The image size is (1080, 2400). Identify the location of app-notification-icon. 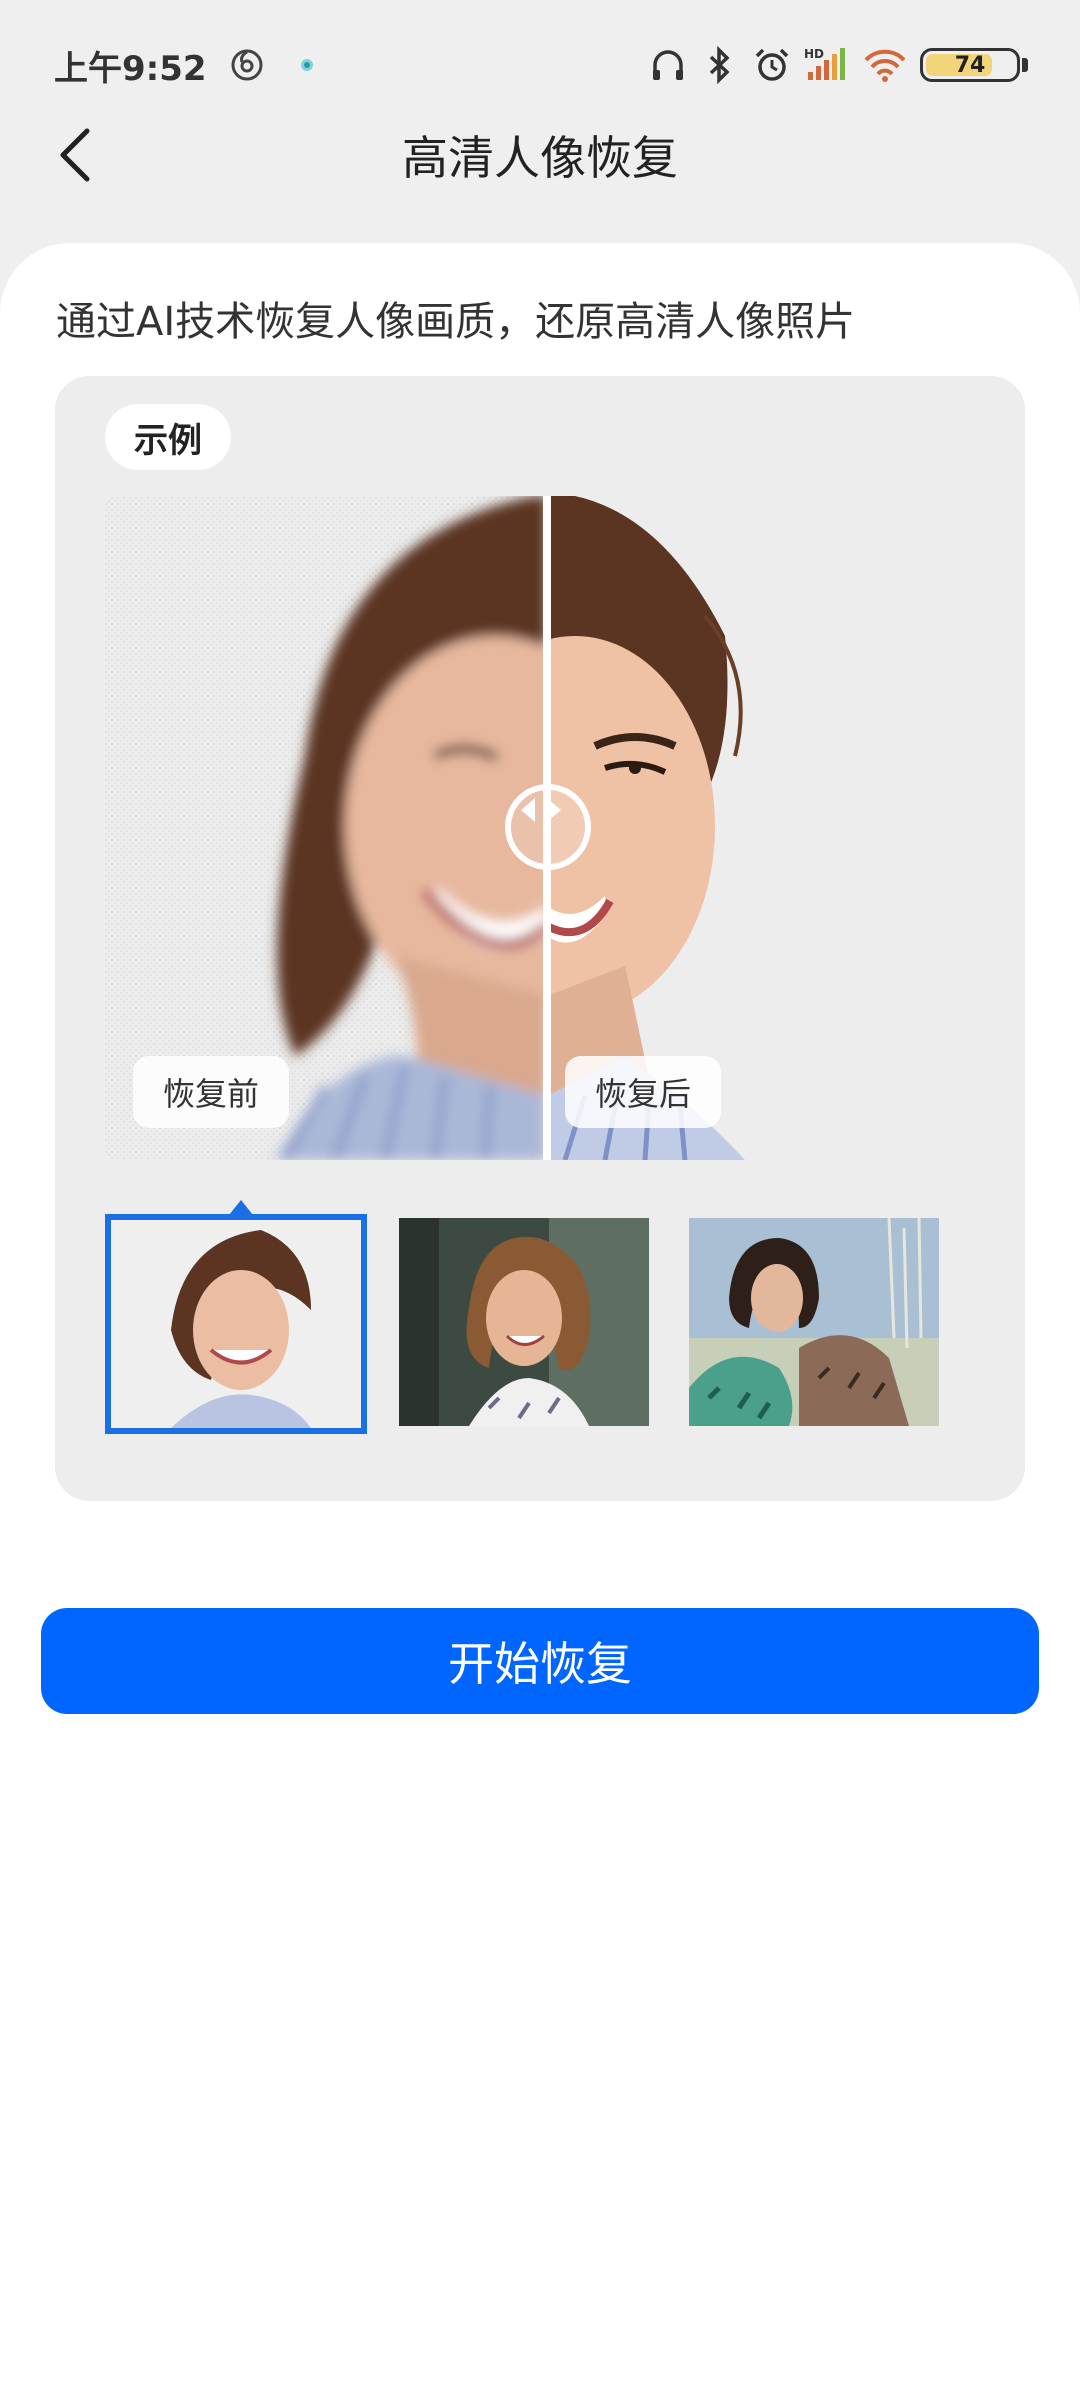
(307, 65).